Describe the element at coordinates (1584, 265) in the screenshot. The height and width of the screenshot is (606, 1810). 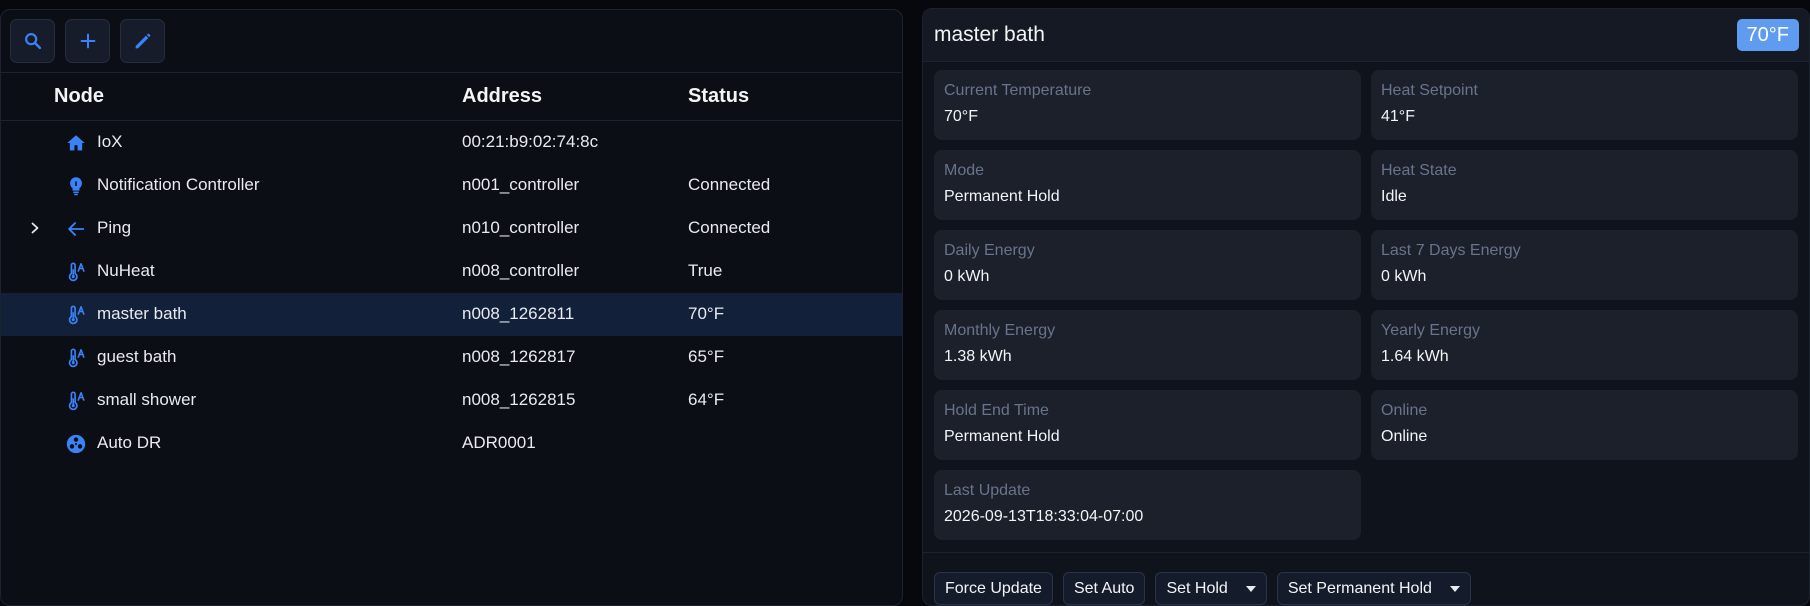
I see `property-card: Last 7 Days Energy 0 kWh` at that location.